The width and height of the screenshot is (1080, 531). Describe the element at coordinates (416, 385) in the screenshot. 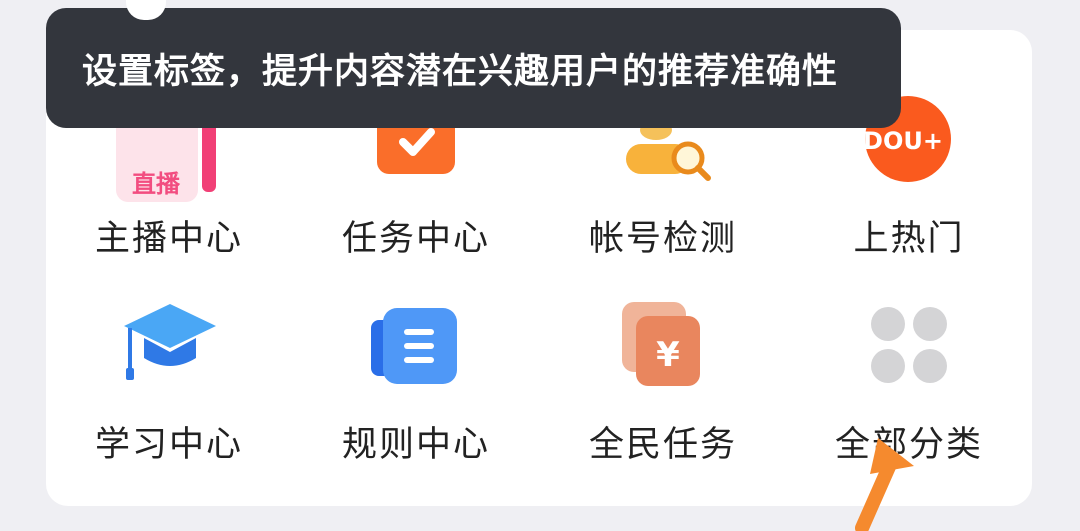

I see `grid-item-rules-center: 规则中心` at that location.